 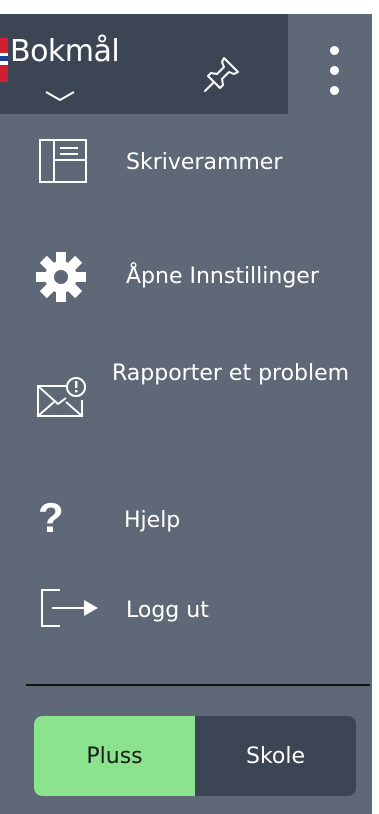 What do you see at coordinates (51, 517) in the screenshot?
I see `question-icon: ?` at bounding box center [51, 517].